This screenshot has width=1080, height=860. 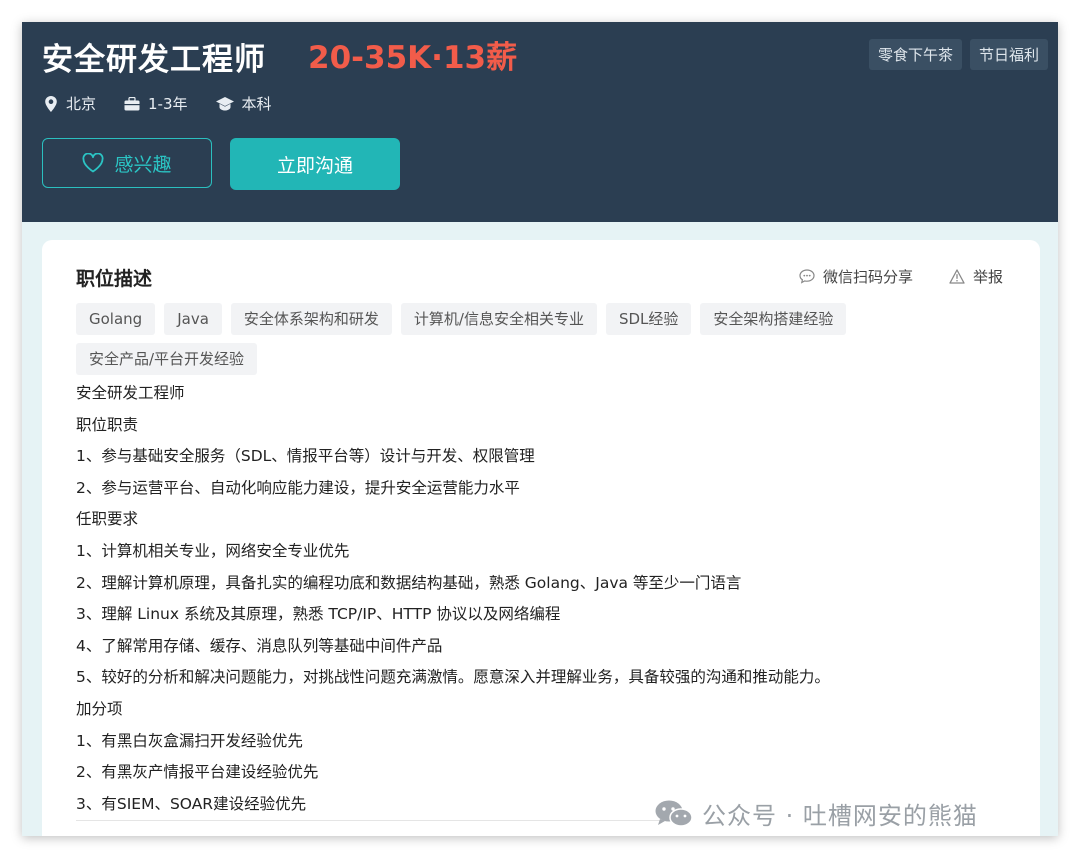 What do you see at coordinates (167, 359) in the screenshot?
I see `skill-tag: 安全产品/平台开发经验` at bounding box center [167, 359].